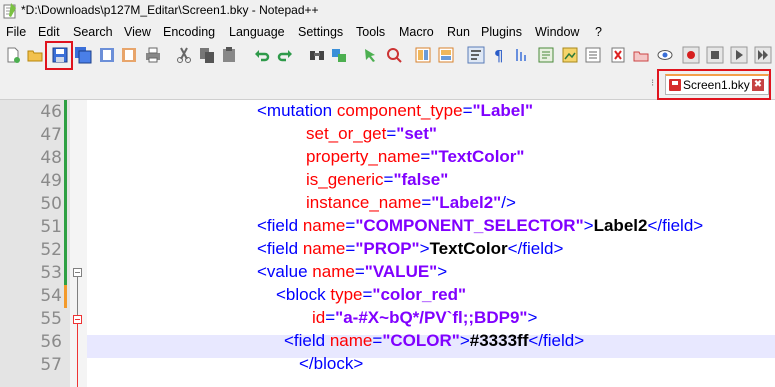 This screenshot has width=775, height=387. What do you see at coordinates (415, 157) in the screenshot?
I see `code-line: property_name="TextColor"` at bounding box center [415, 157].